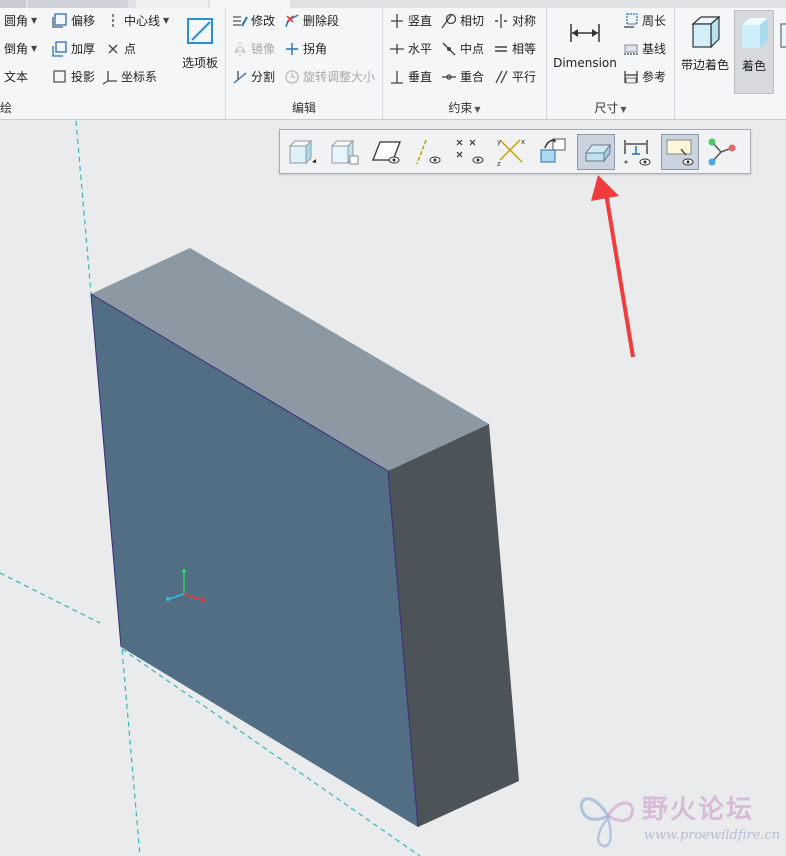 This screenshot has width=786, height=856. I want to click on horizontal-button: 水平, so click(410, 49).